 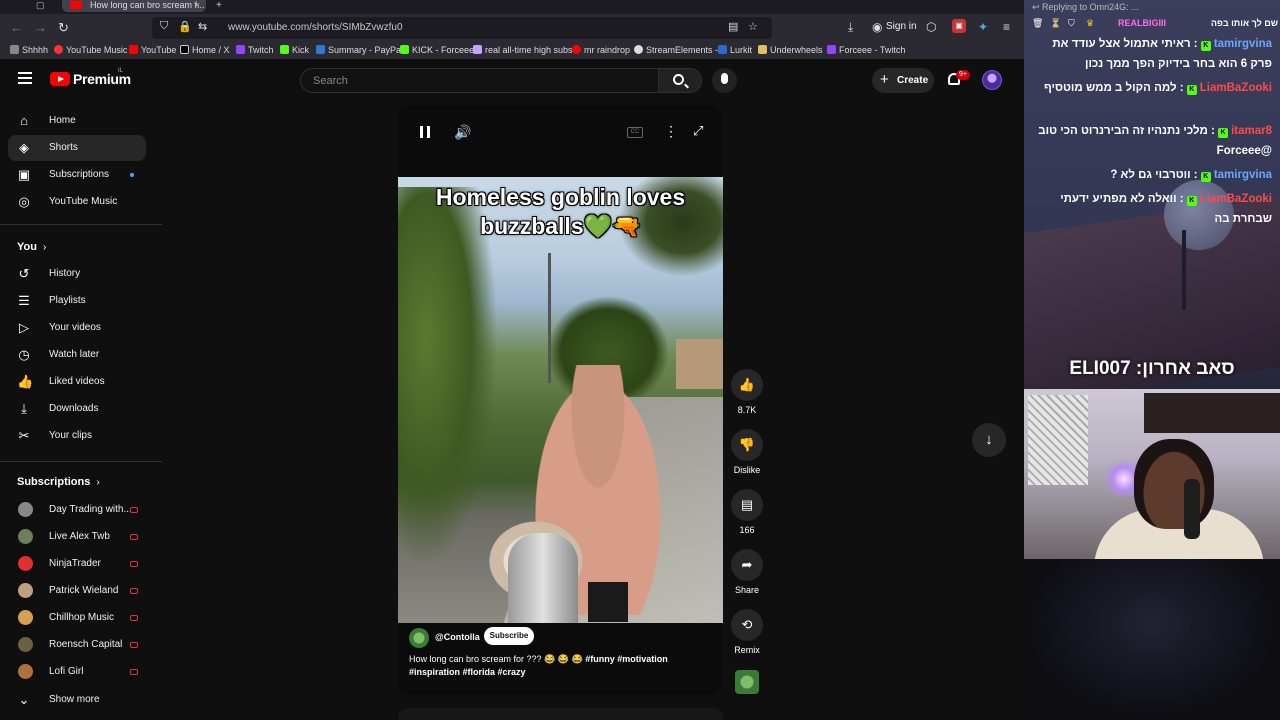 I want to click on create-button: + Create, so click(x=903, y=80).